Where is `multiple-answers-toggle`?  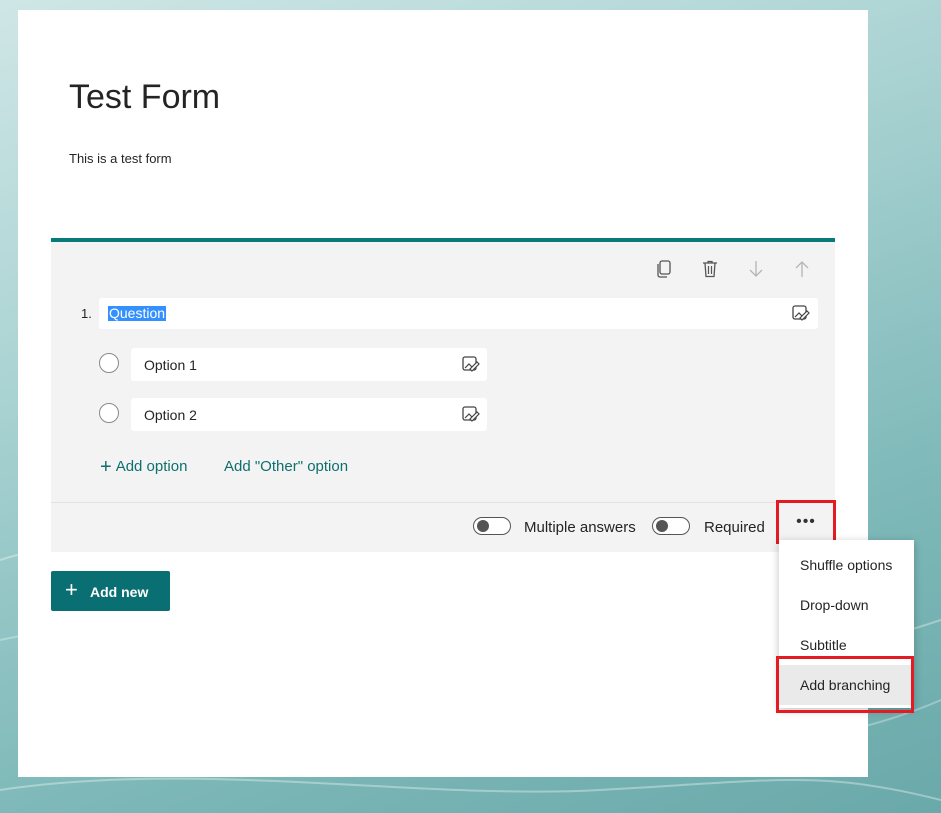
multiple-answers-toggle is located at coordinates (492, 526).